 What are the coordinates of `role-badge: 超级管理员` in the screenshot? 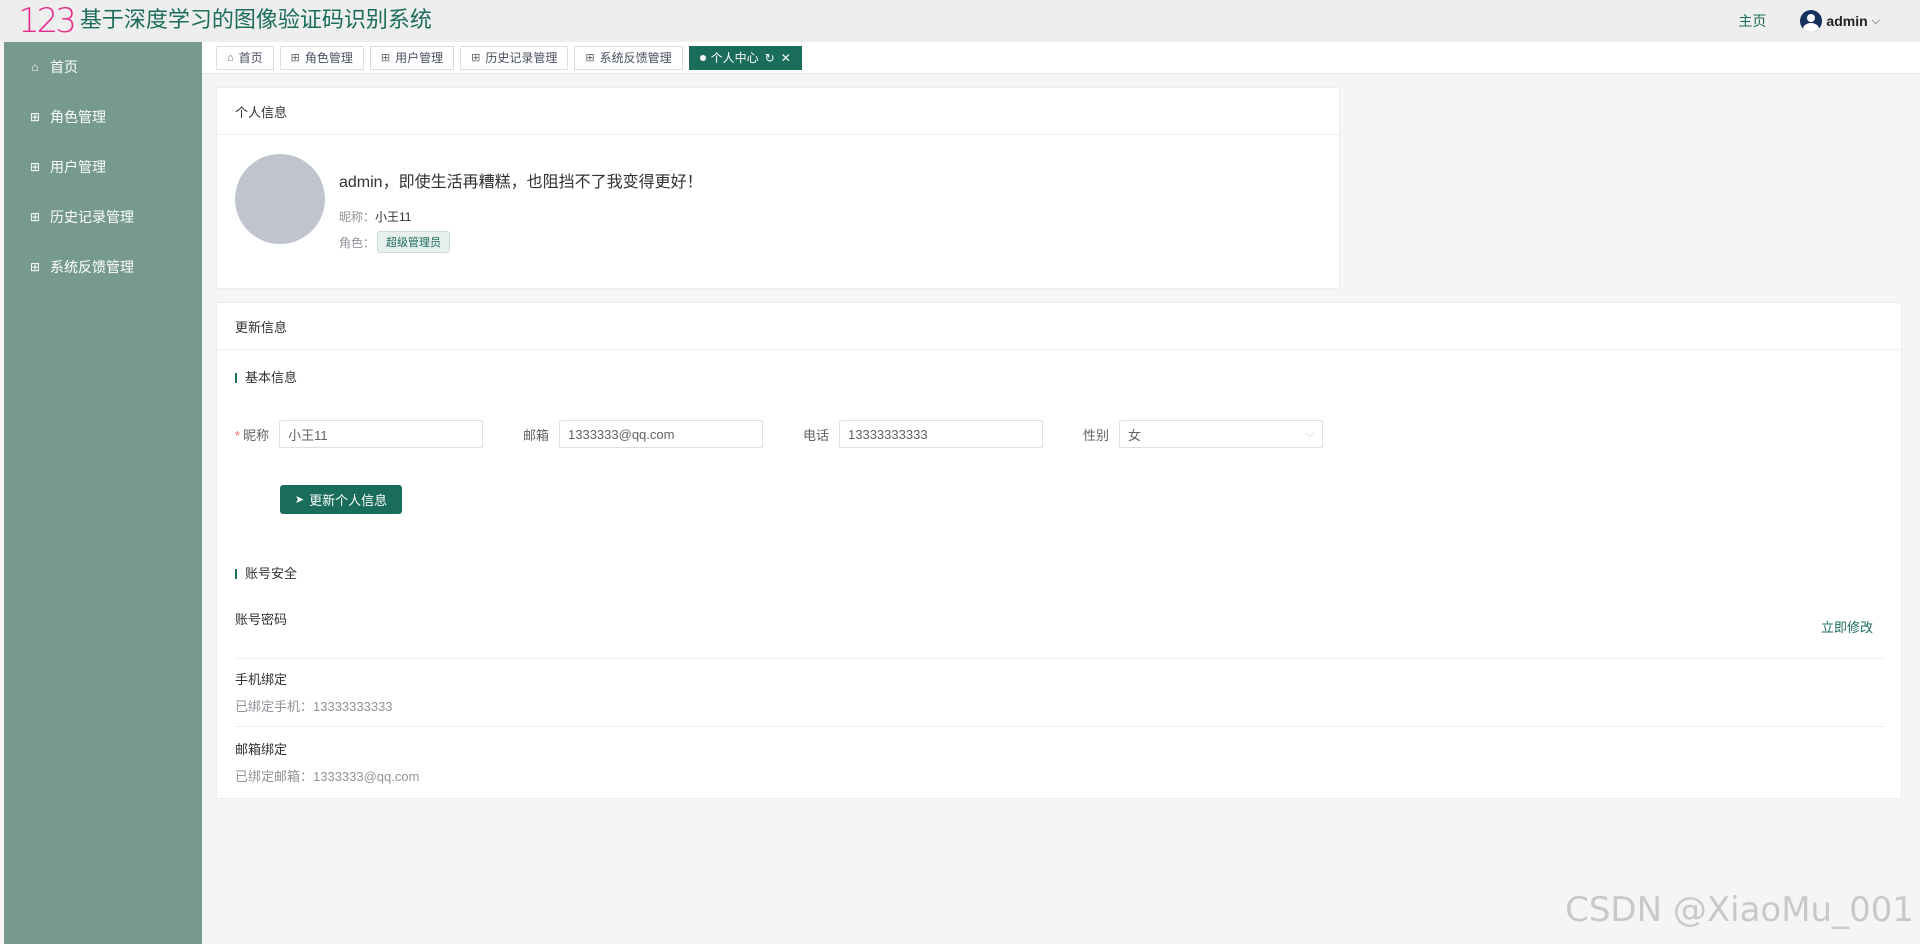 It's located at (414, 242).